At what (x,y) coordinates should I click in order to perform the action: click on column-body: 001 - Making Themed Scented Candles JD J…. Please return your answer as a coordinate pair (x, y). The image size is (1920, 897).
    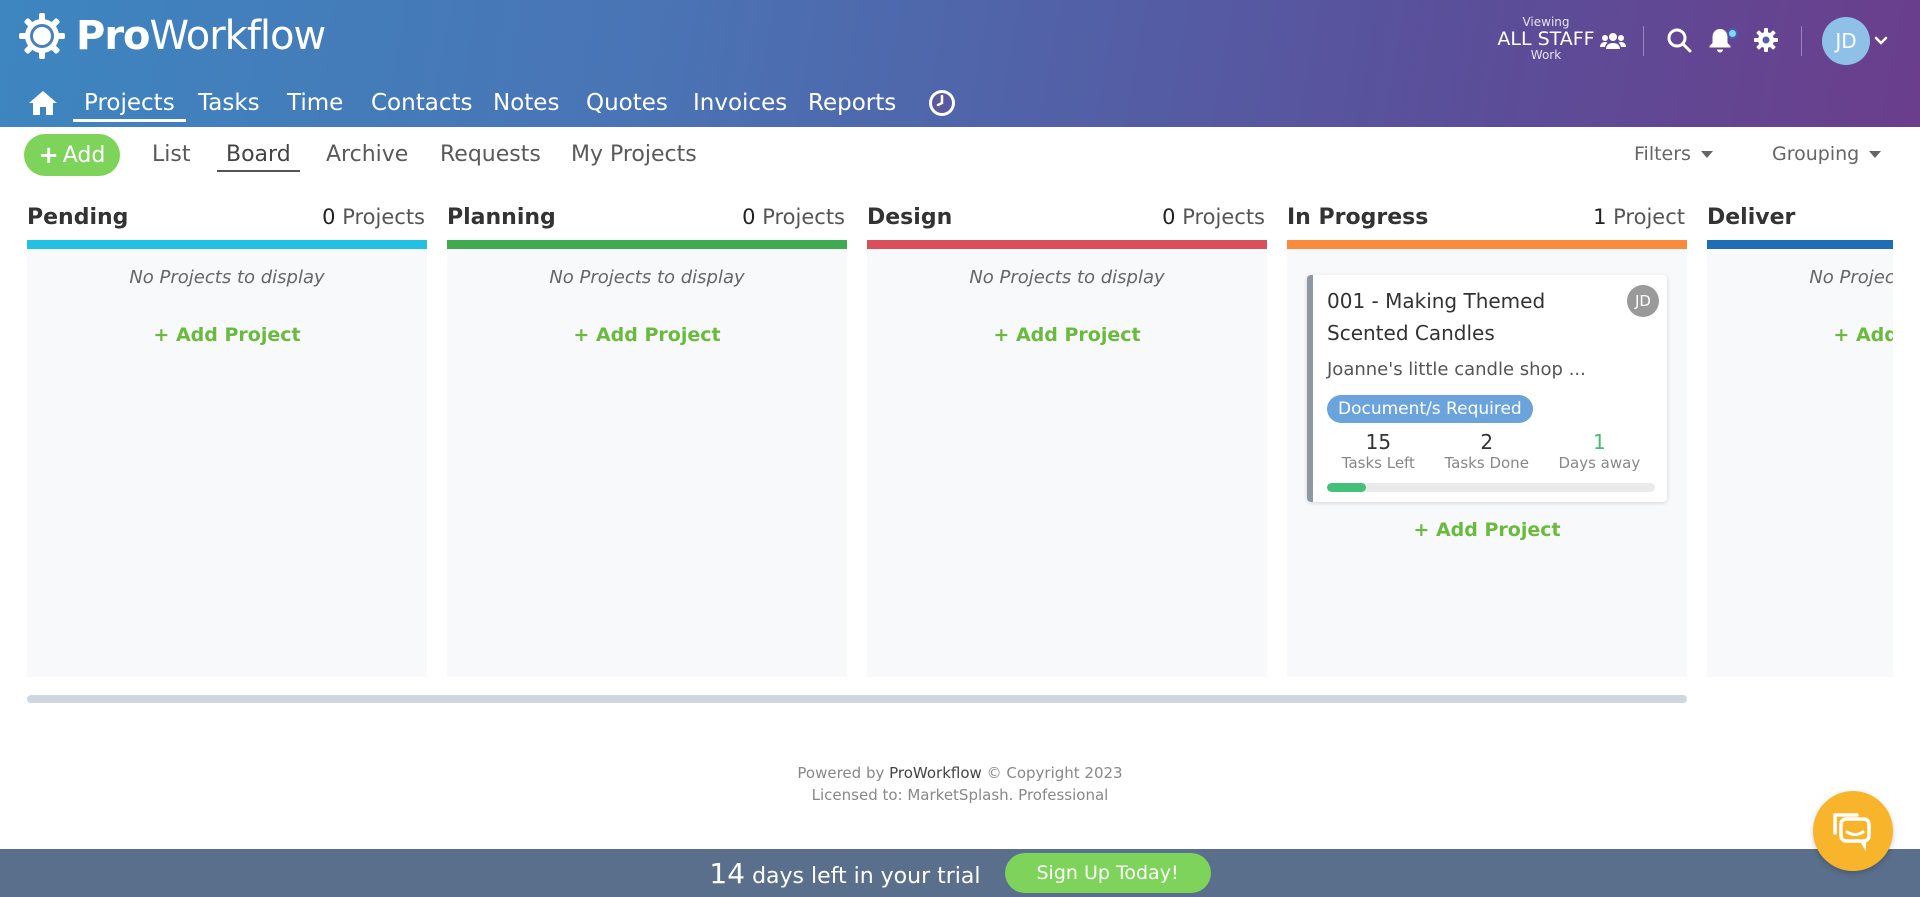
    Looking at the image, I should click on (1487, 463).